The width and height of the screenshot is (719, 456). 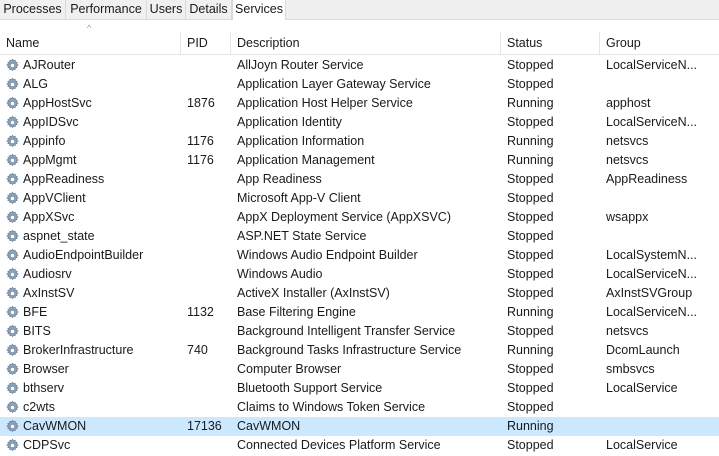 What do you see at coordinates (550, 43) in the screenshot?
I see `column-header-status: Status` at bounding box center [550, 43].